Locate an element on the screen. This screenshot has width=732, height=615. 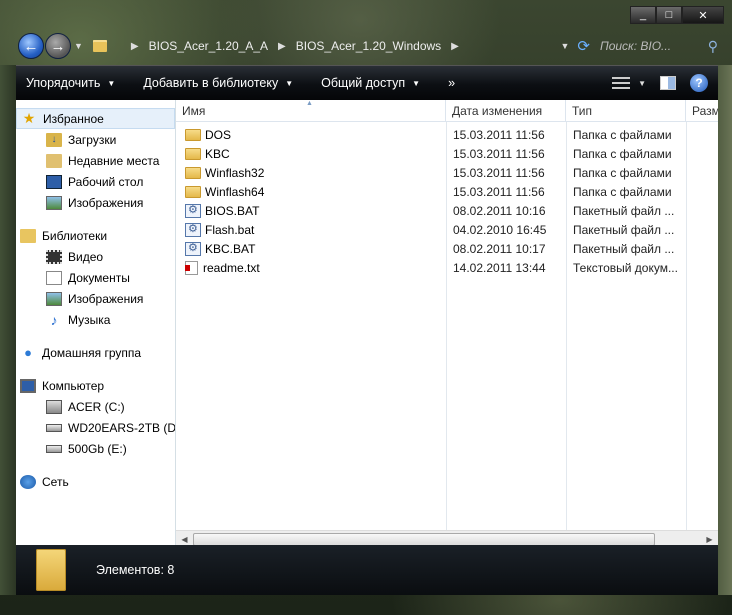
breadcrumb-item: BIOS_Acer_1.20_Windows is located at coordinates (368, 46).